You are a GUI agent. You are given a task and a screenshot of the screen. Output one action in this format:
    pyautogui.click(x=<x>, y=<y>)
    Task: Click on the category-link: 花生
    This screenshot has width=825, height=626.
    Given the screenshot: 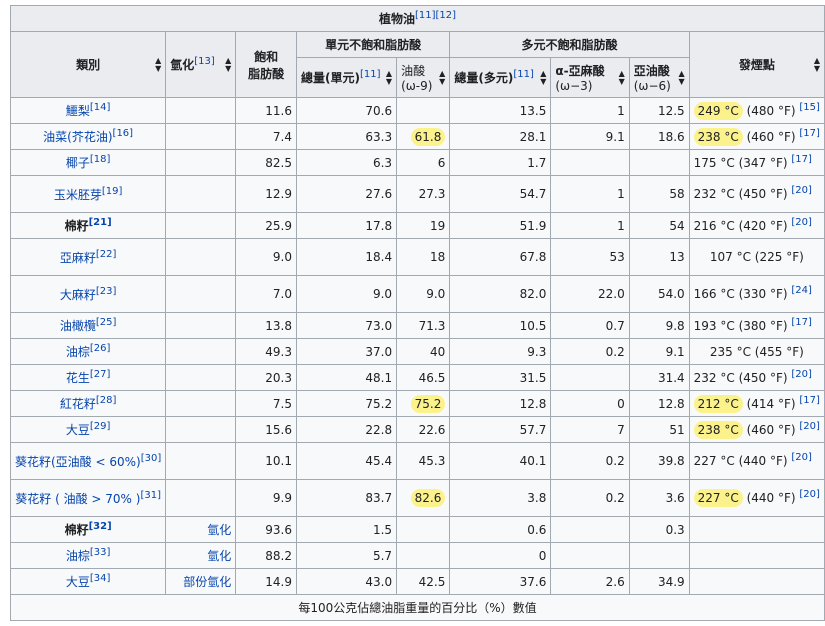 What is the action you would take?
    pyautogui.click(x=78, y=378)
    